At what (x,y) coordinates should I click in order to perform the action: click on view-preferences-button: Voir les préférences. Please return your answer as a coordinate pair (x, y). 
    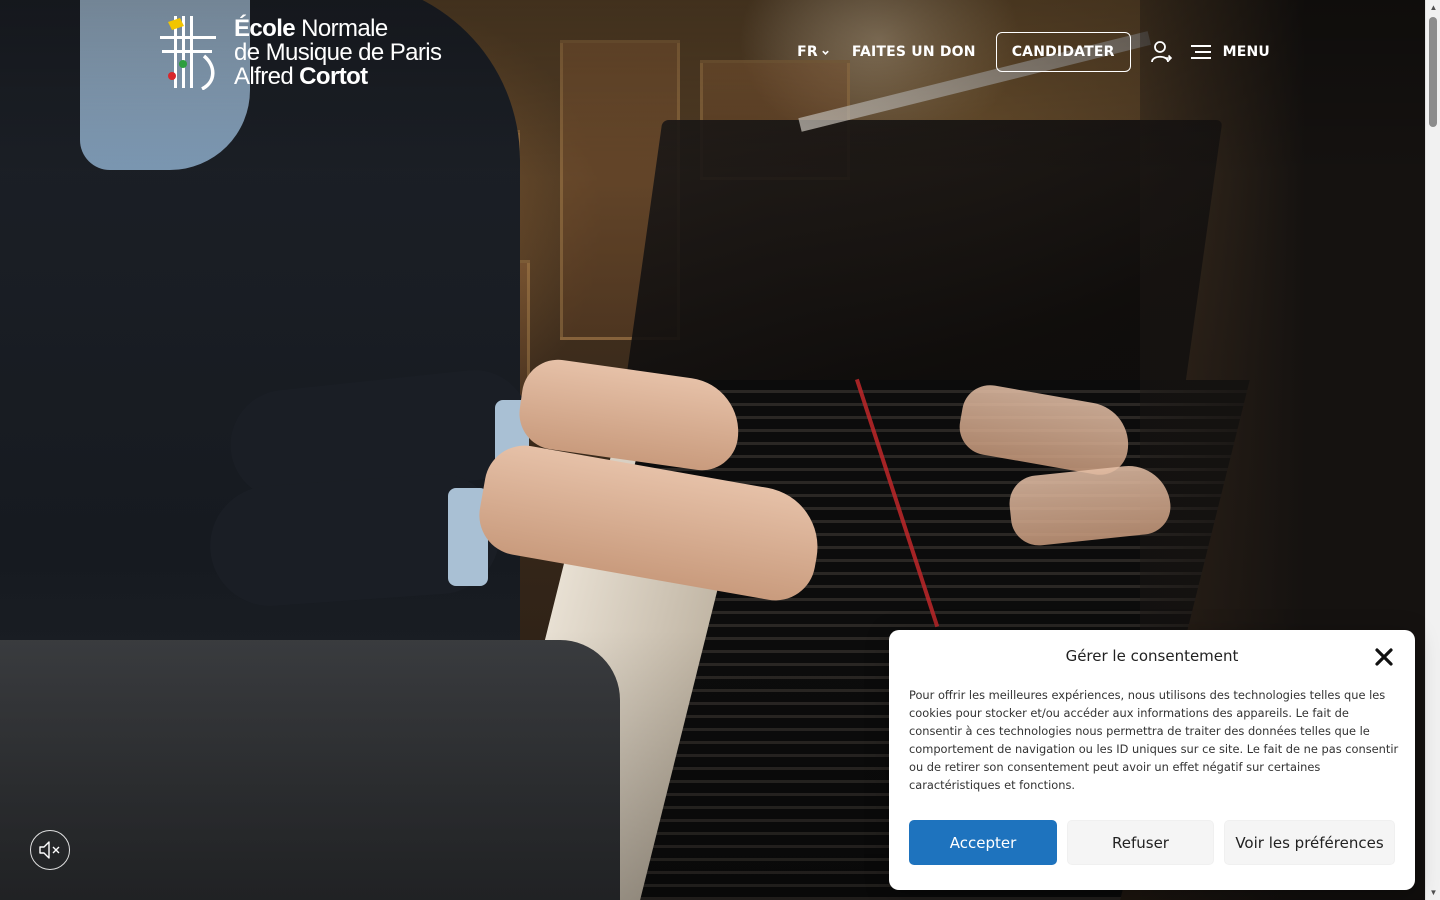
    Looking at the image, I should click on (1309, 842).